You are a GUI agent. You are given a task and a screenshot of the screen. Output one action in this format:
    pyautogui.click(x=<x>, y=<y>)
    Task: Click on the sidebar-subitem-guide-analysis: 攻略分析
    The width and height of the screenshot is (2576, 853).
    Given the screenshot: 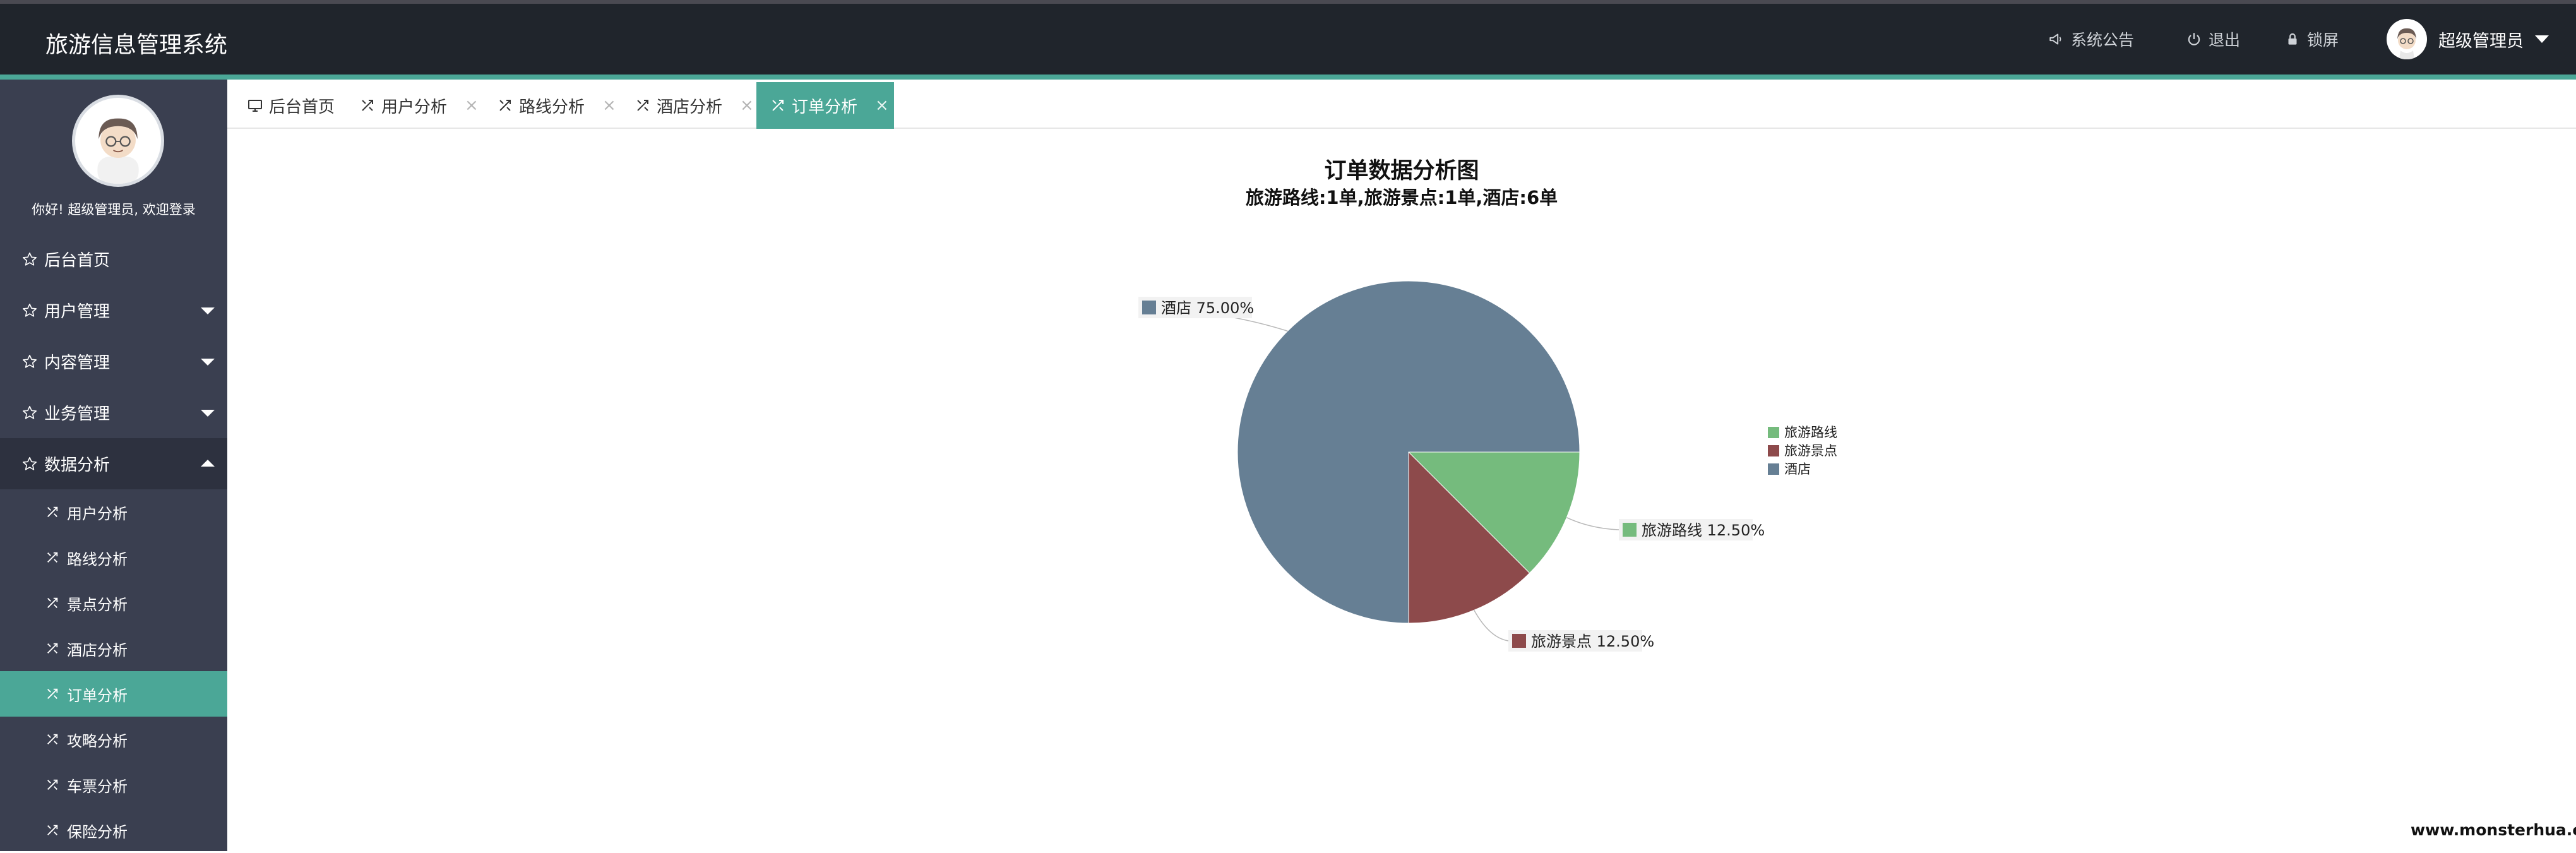 What is the action you would take?
    pyautogui.click(x=113, y=740)
    